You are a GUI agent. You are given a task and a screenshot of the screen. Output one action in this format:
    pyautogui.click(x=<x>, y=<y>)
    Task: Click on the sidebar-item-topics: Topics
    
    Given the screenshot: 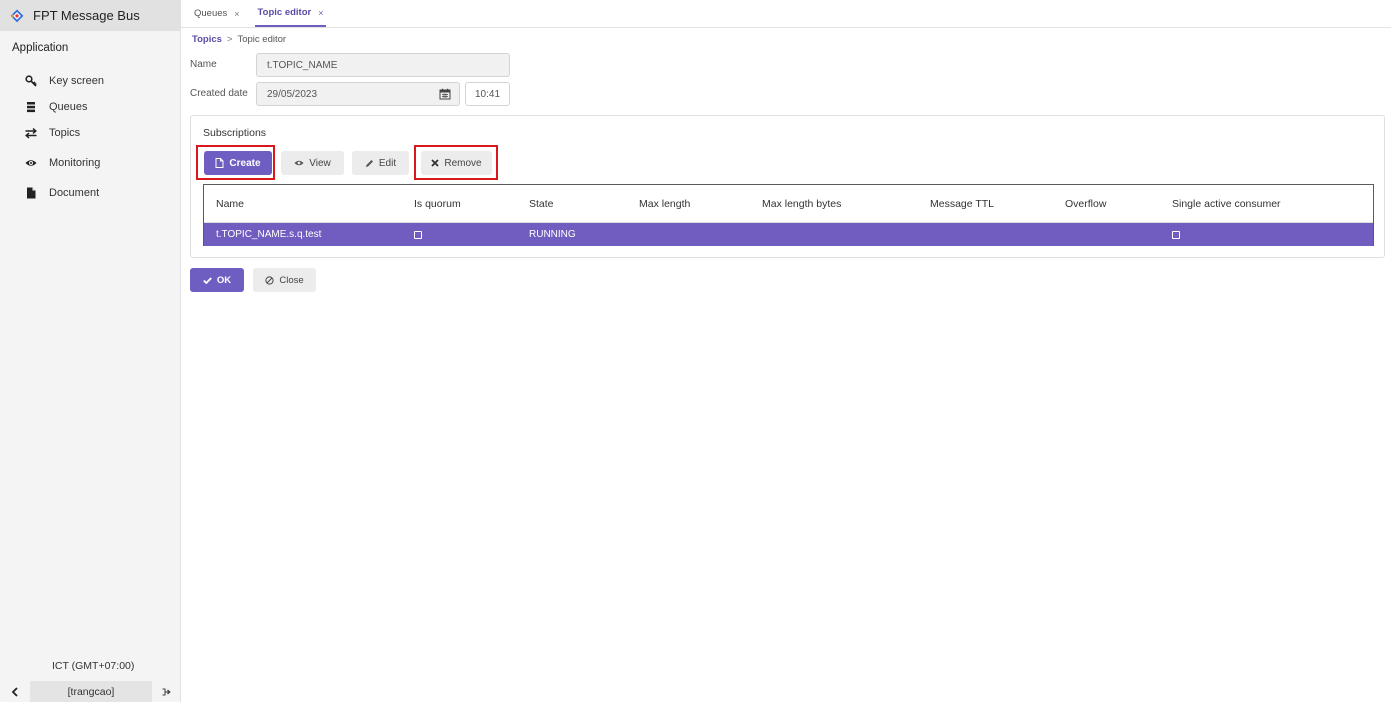 What is the action you would take?
    pyautogui.click(x=90, y=133)
    